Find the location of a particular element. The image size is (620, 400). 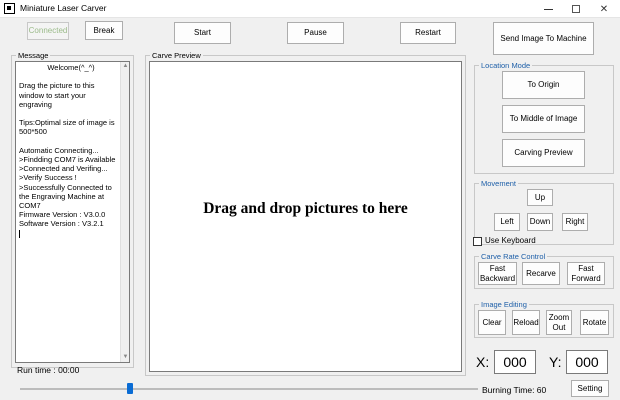

clear-button: Clear is located at coordinates (492, 322).